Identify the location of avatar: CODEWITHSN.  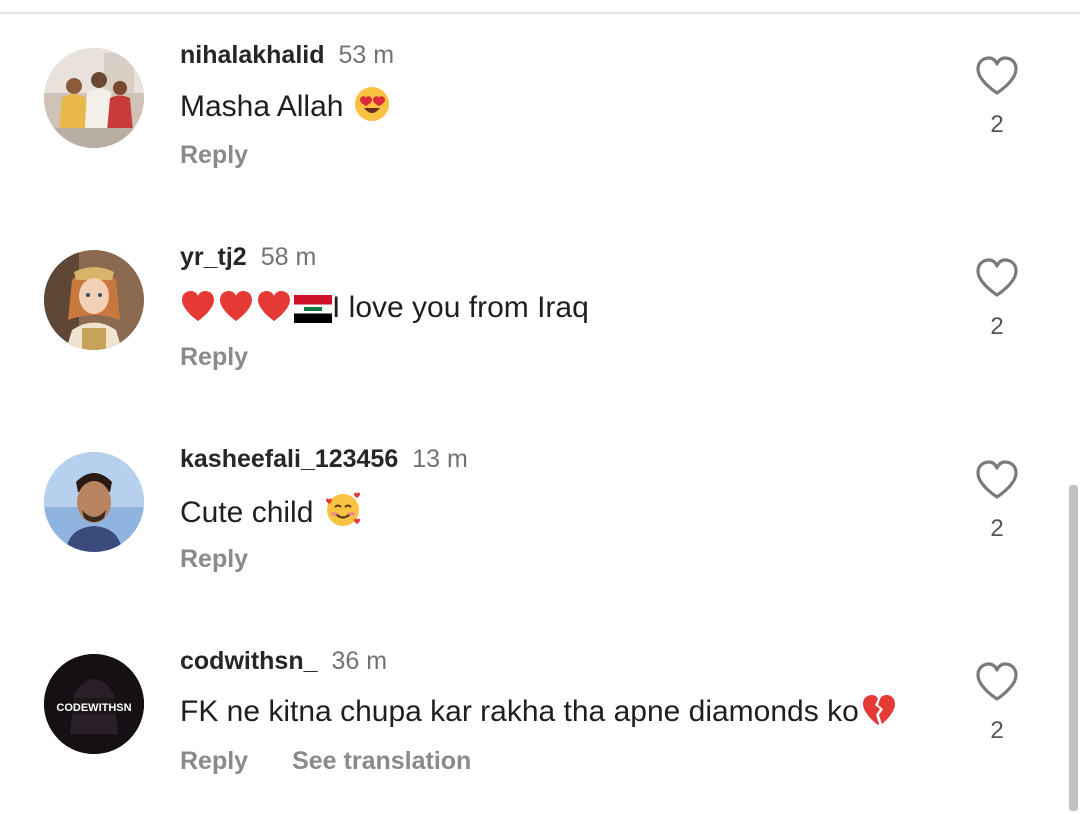
(94, 704).